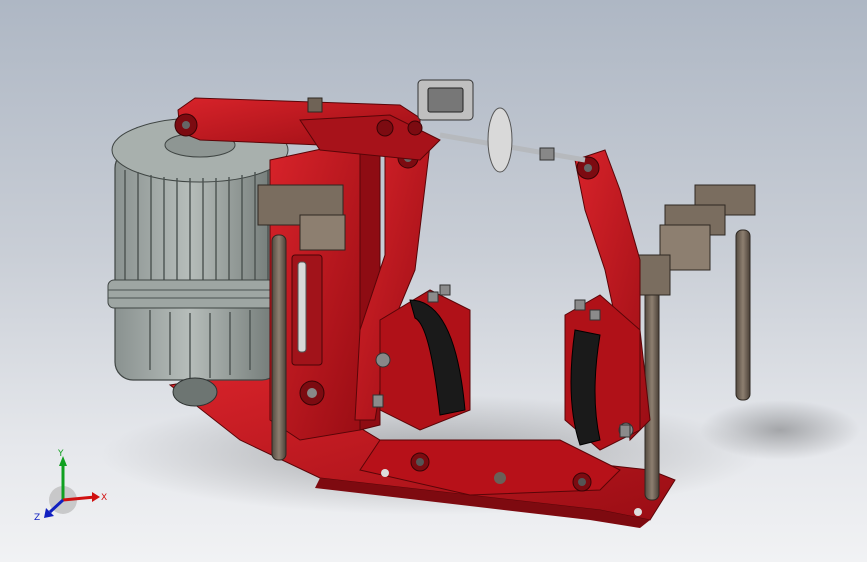 The image size is (867, 562). Describe the element at coordinates (104, 498) in the screenshot. I see `axis-x-label: X` at that location.